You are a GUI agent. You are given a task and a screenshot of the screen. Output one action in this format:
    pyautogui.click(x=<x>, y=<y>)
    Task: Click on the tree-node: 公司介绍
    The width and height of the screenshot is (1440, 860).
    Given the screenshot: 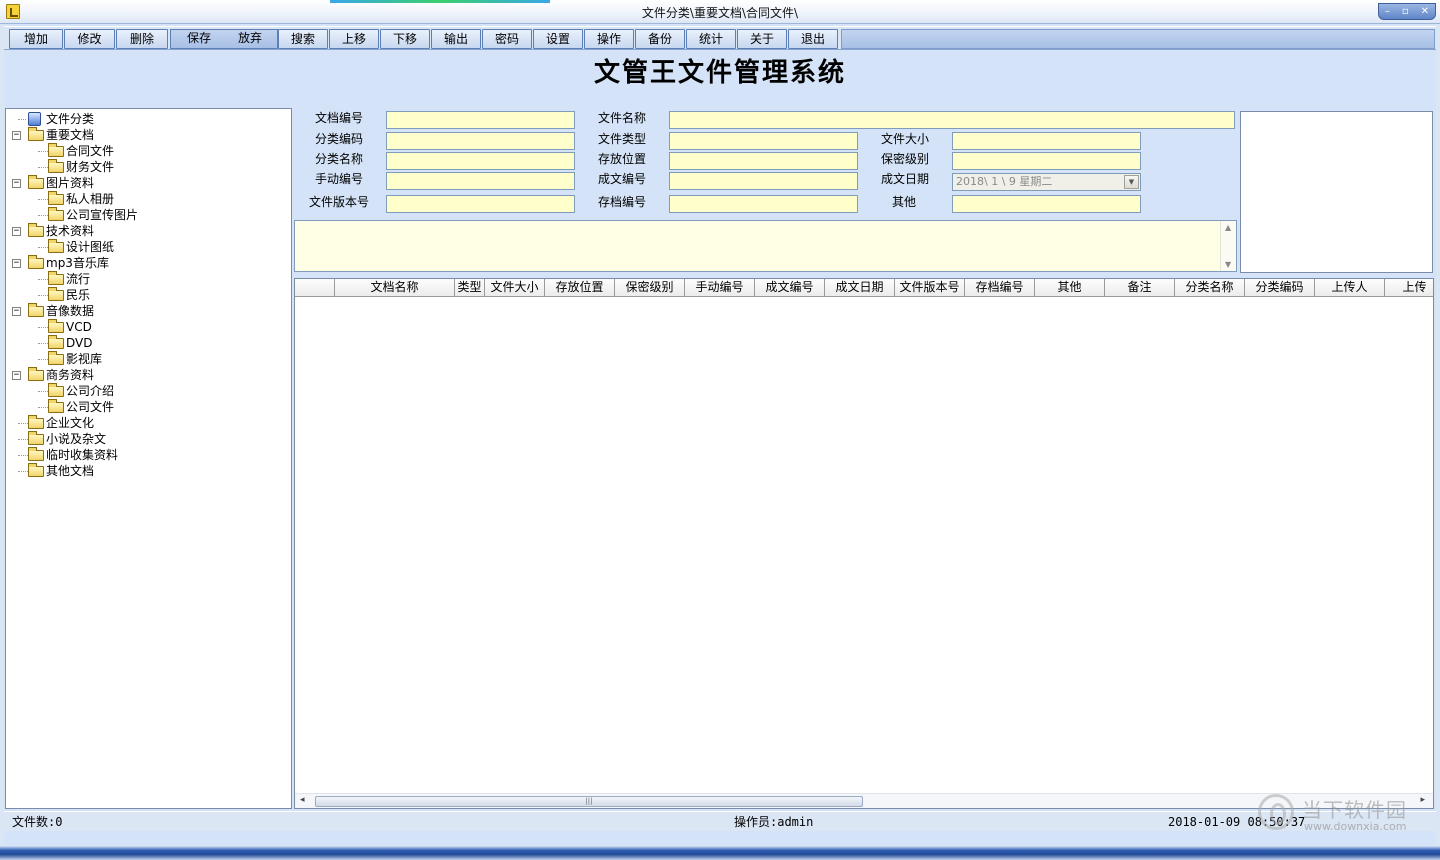 What is the action you would take?
    pyautogui.click(x=148, y=391)
    